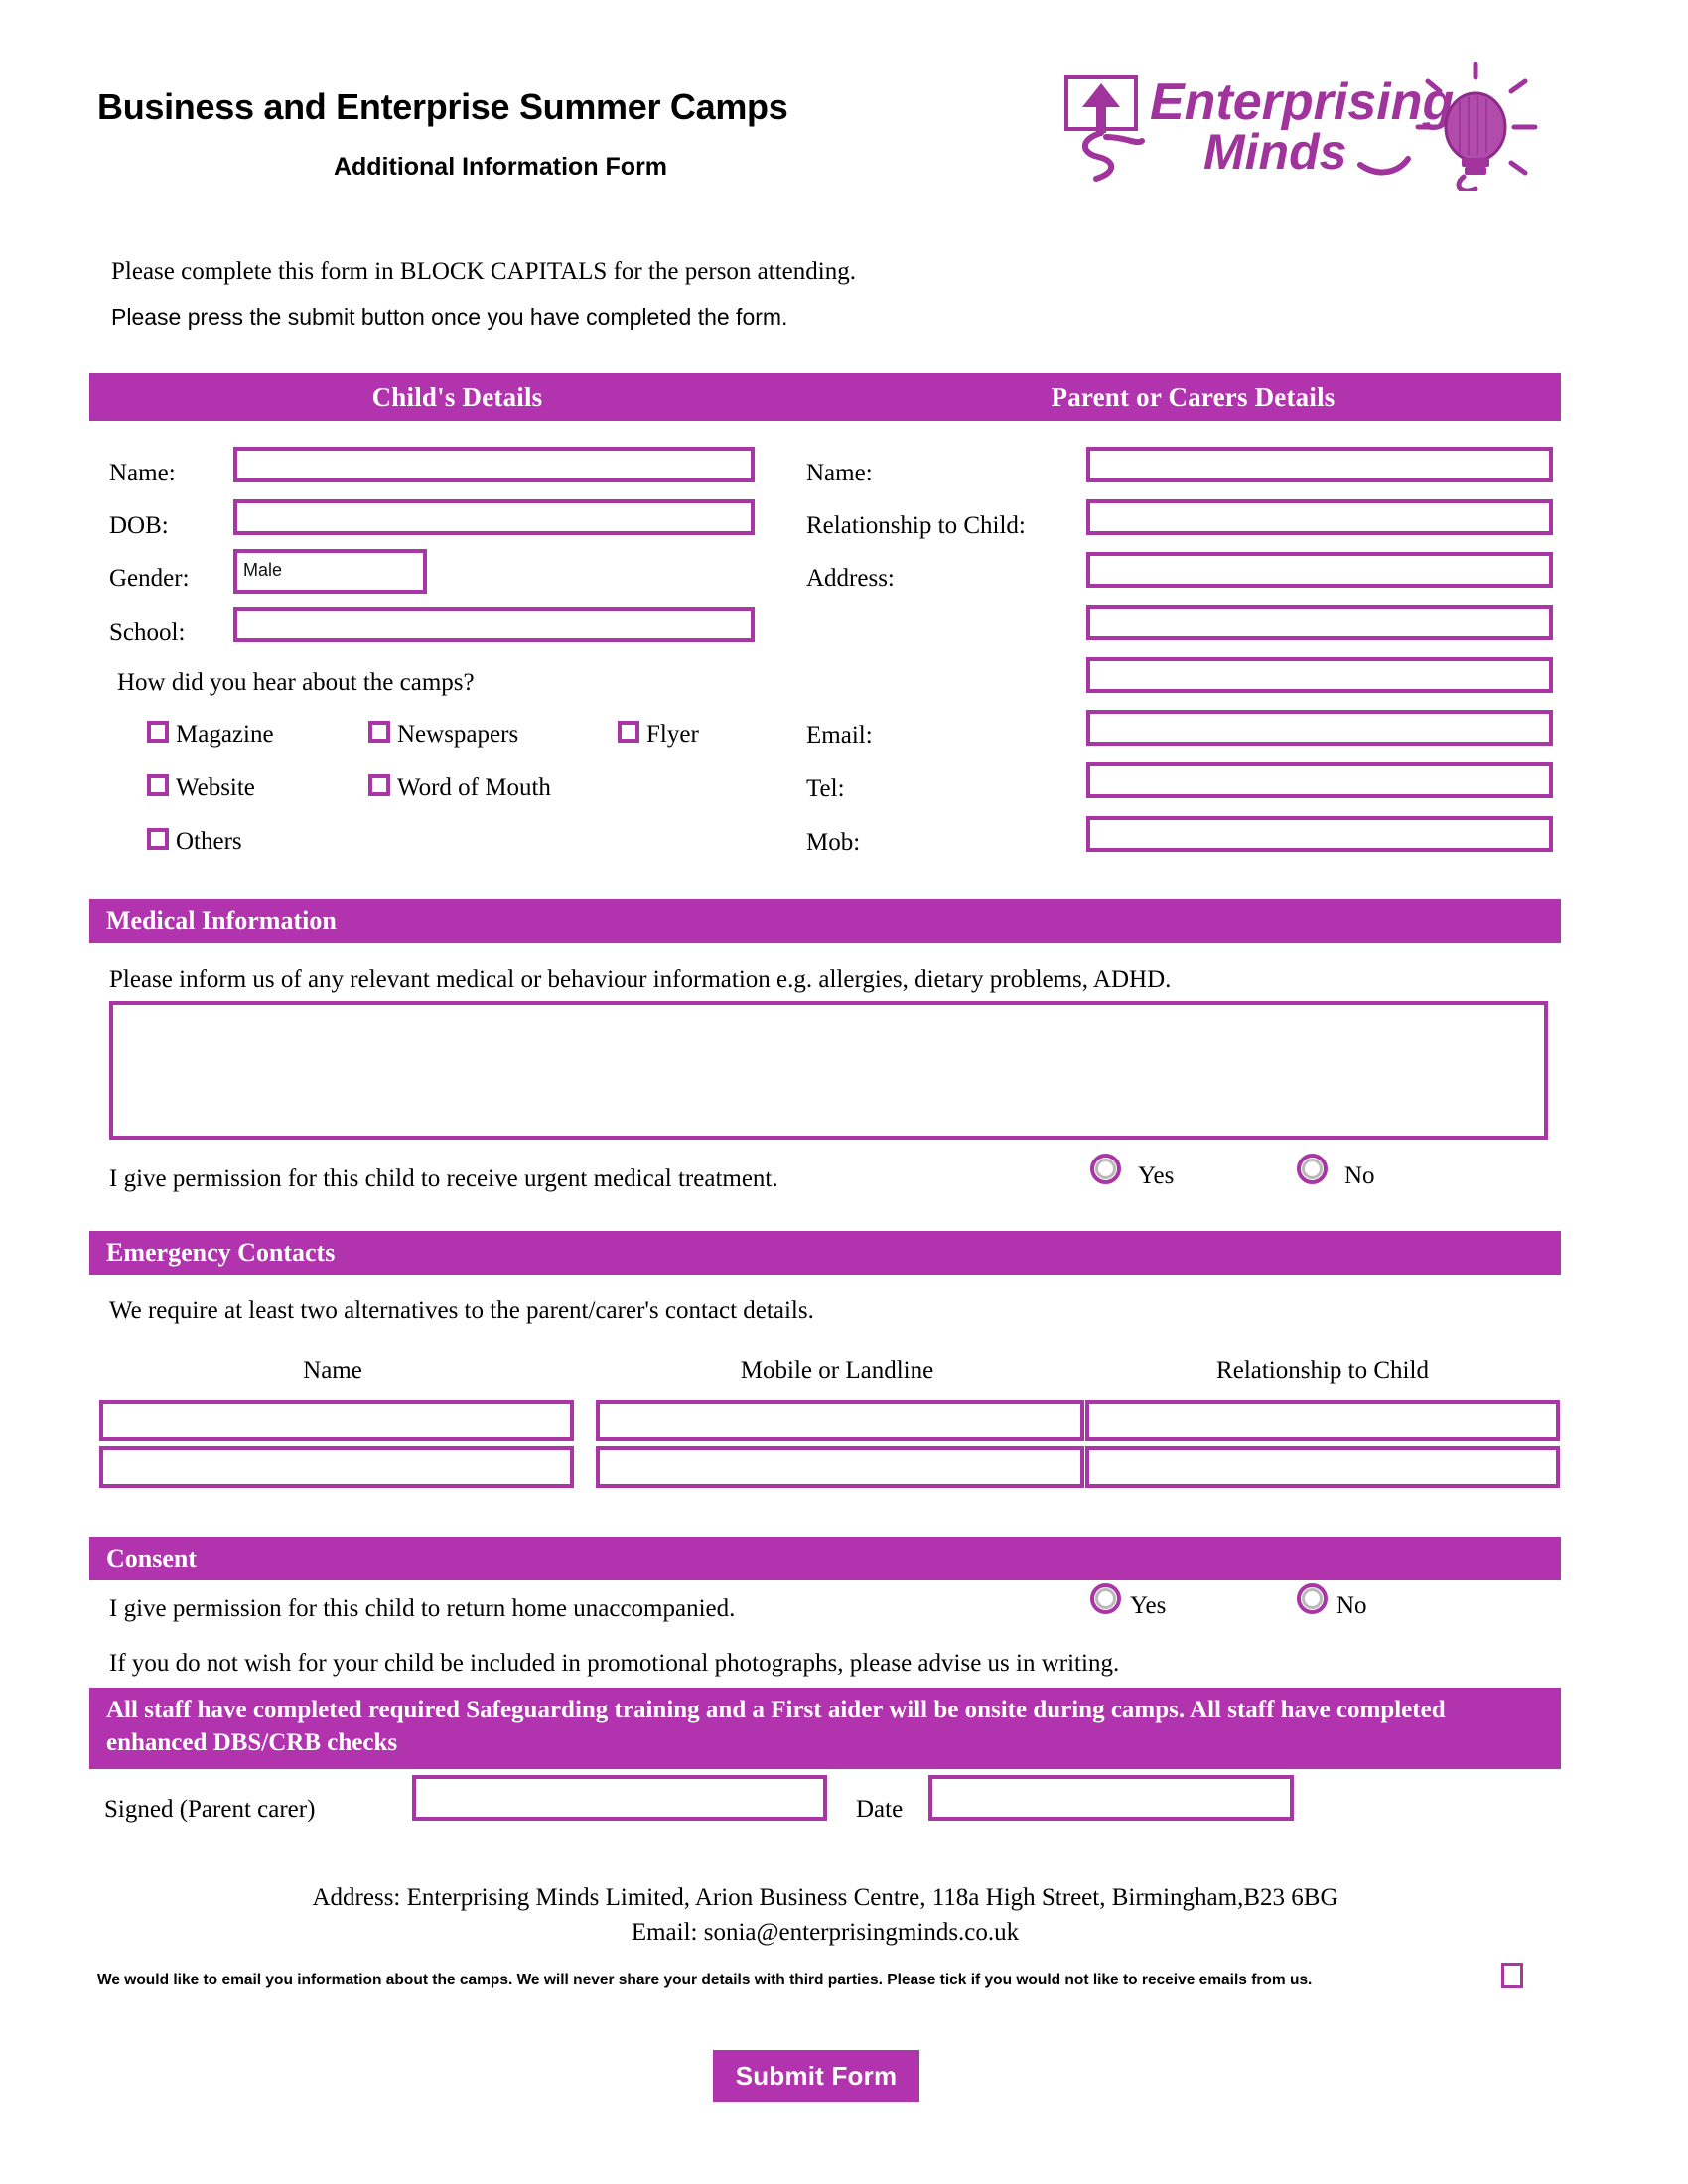  I want to click on checkbox-newspapers, so click(379, 732).